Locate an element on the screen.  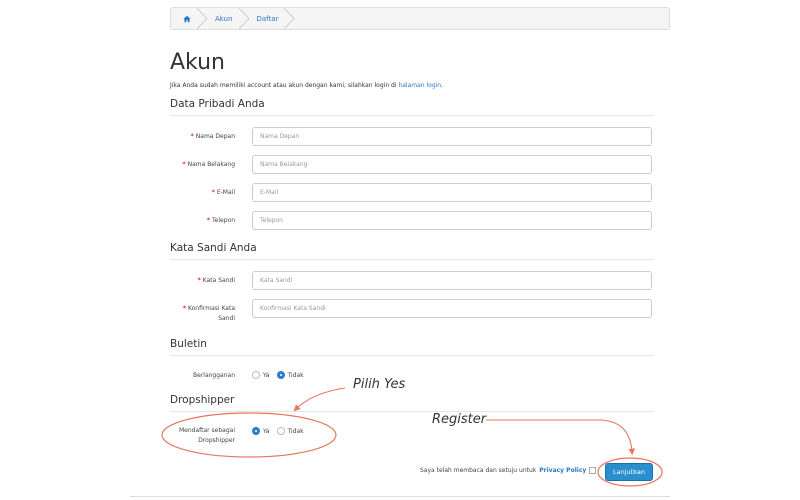
annotation-arrow-pilih-yes is located at coordinates (319, 399).